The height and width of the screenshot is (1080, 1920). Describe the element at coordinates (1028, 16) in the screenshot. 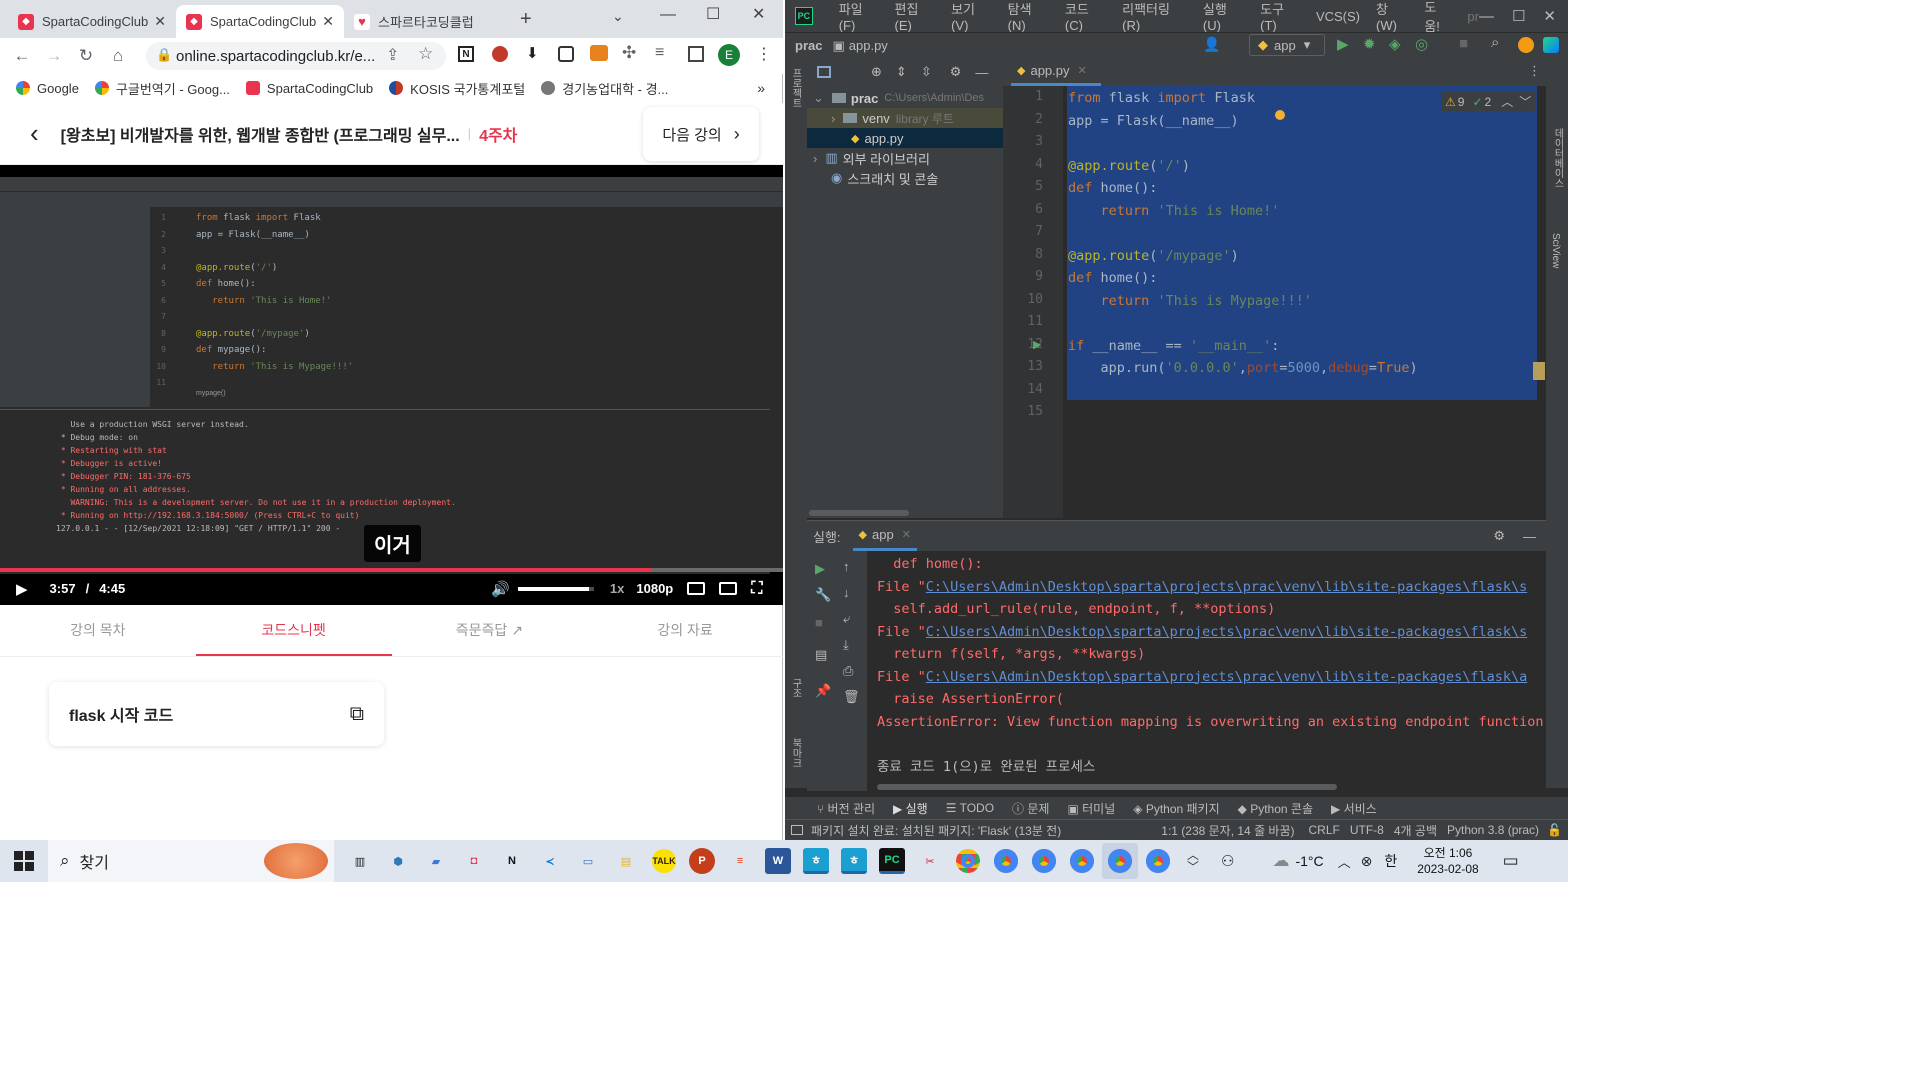

I see `menu-navigate: 탐색(N)` at that location.